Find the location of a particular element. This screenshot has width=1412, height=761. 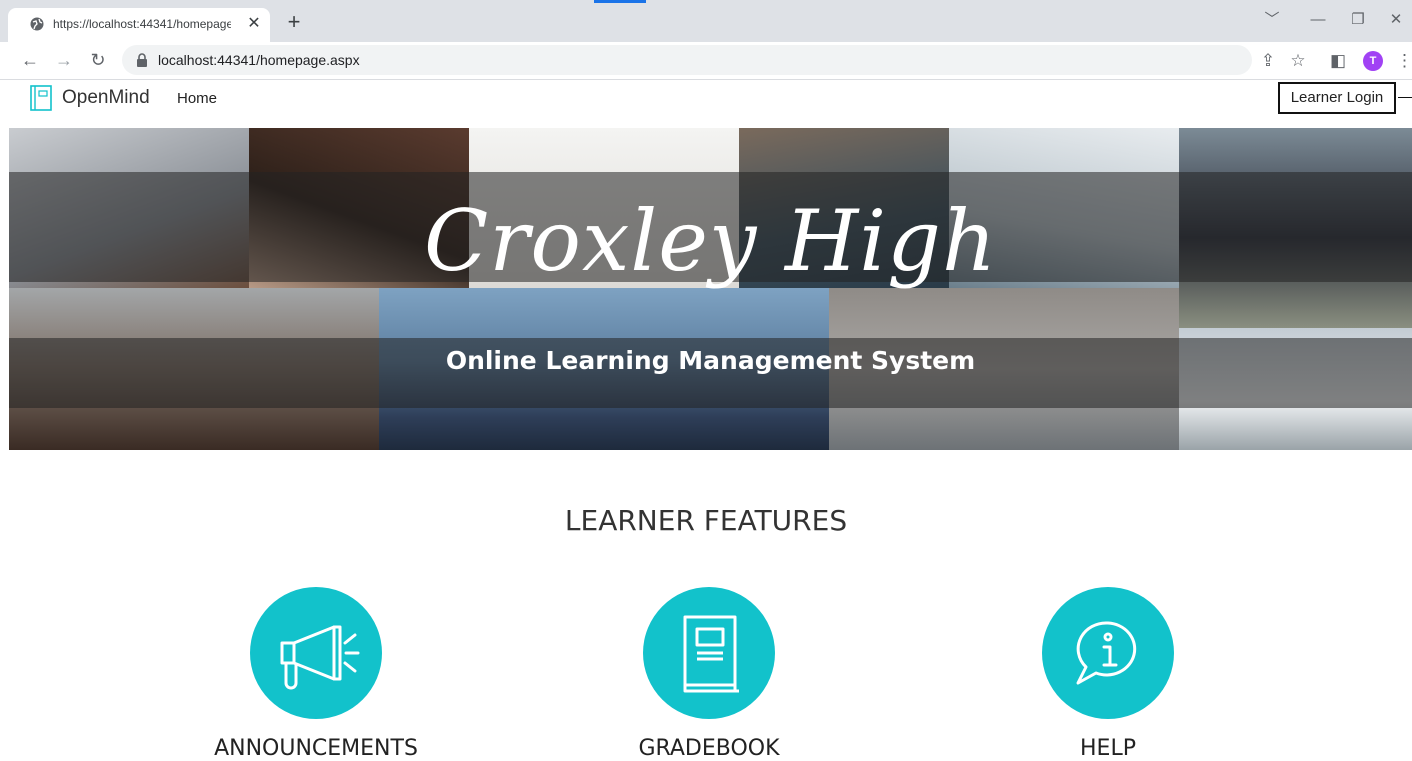

learner-login-button: Learner Login is located at coordinates (1337, 98).